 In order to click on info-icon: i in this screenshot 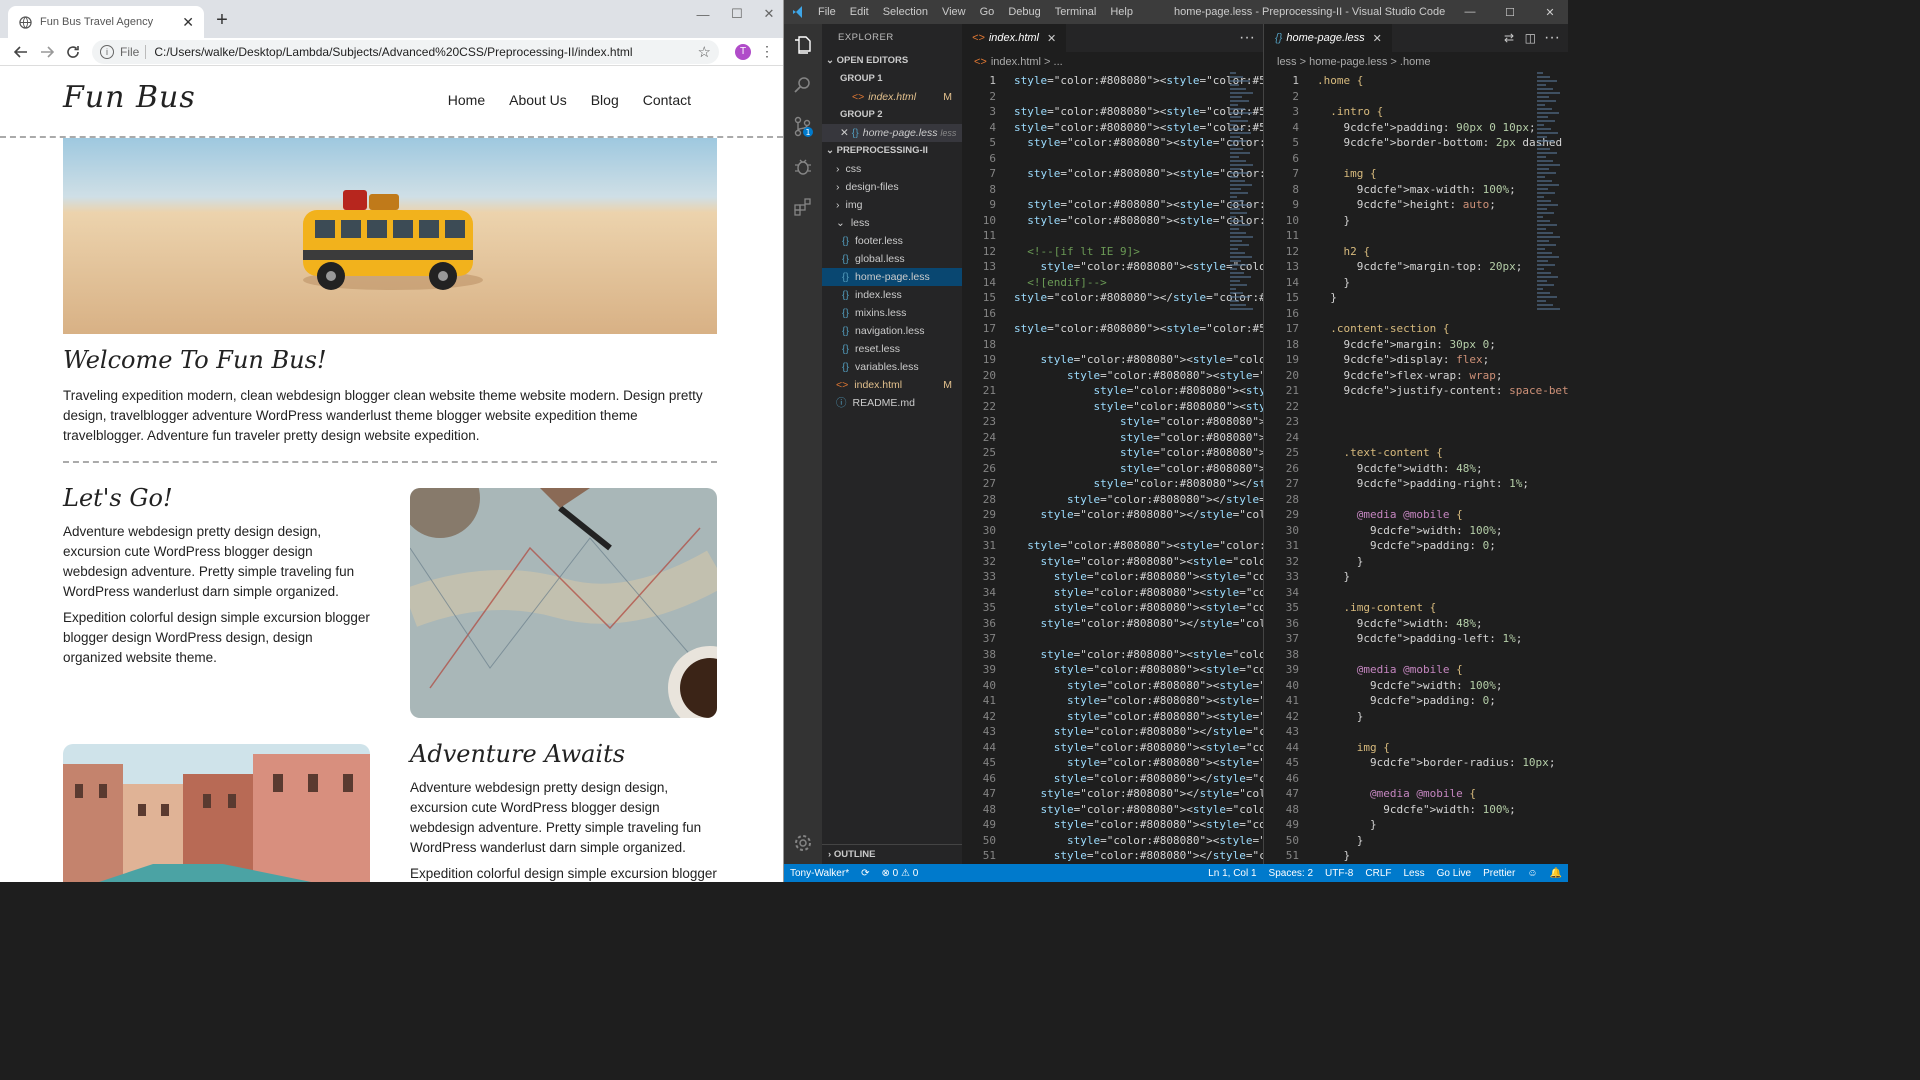, I will do `click(107, 51)`.